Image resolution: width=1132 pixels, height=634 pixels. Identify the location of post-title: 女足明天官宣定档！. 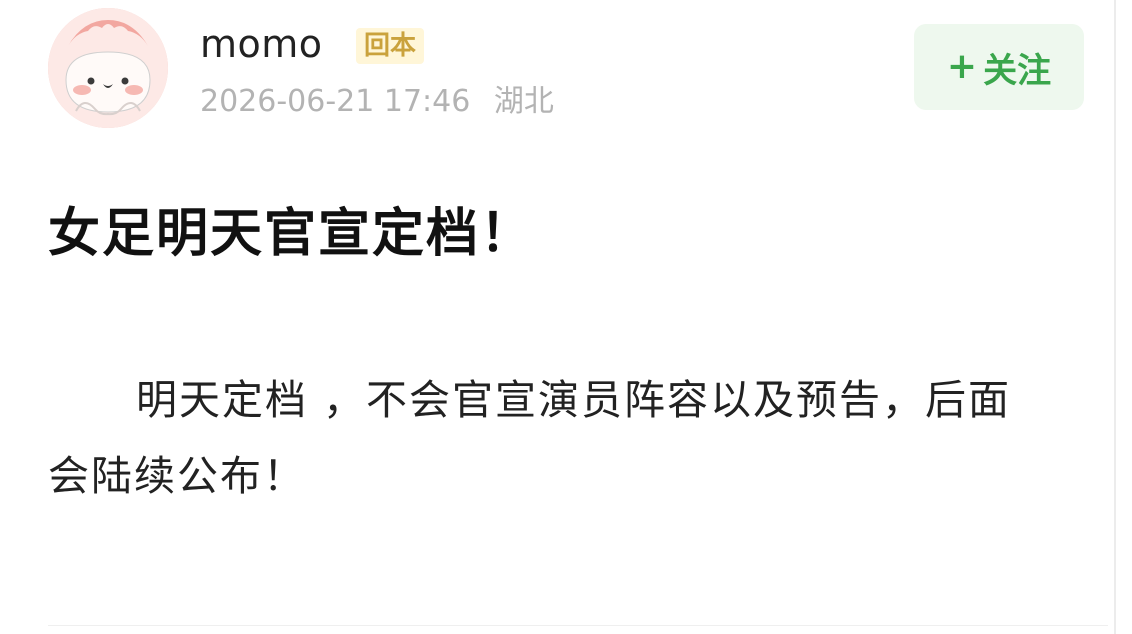
(291, 234).